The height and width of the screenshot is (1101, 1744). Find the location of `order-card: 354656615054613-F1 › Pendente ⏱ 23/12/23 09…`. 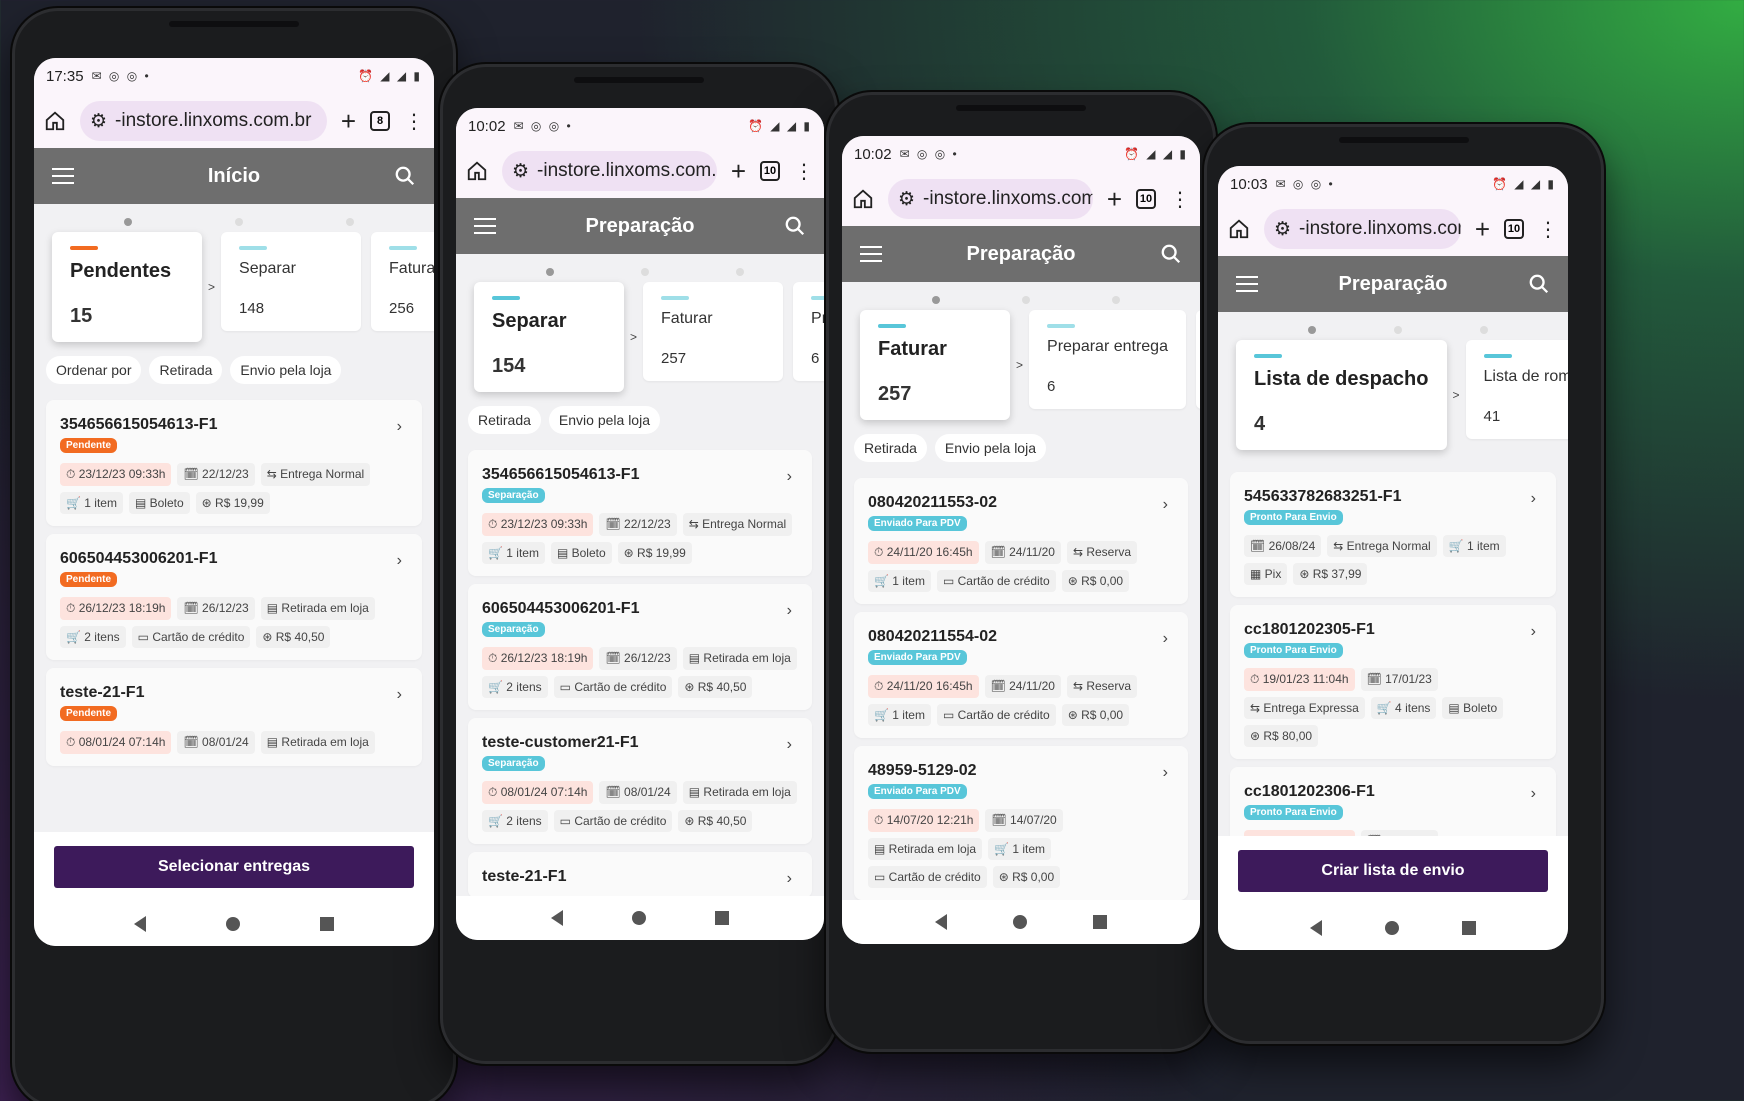

order-card: 354656615054613-F1 › Pendente ⏱ 23/12/23 09… is located at coordinates (234, 463).